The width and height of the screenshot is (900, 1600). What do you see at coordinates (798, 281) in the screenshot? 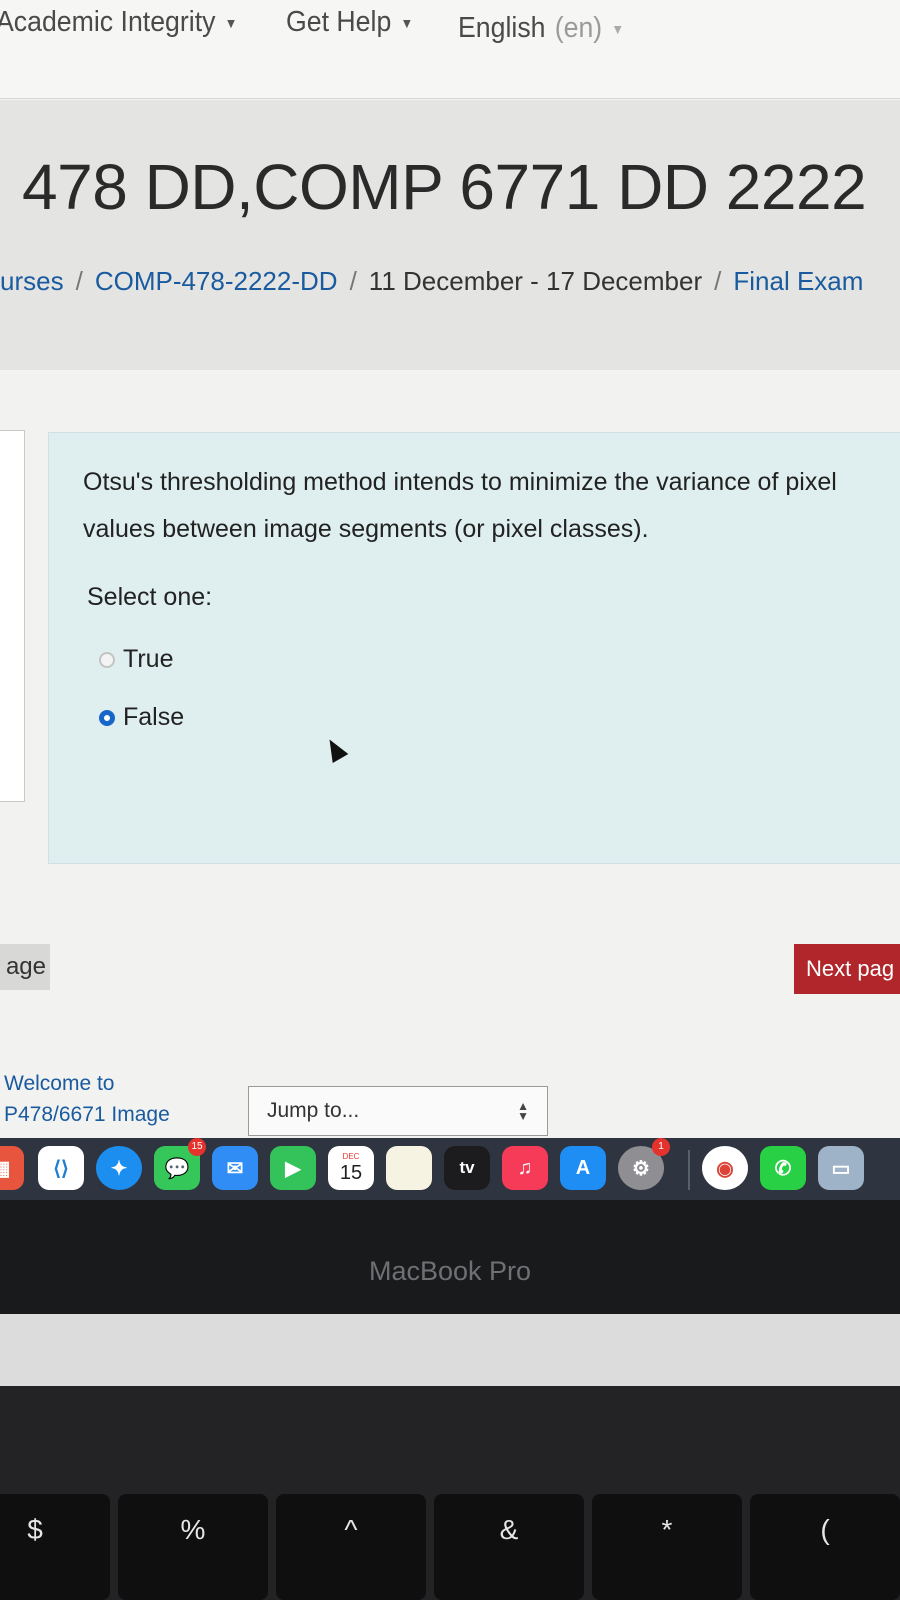
I see `breadcrumb-quiz: Final Exam` at bounding box center [798, 281].